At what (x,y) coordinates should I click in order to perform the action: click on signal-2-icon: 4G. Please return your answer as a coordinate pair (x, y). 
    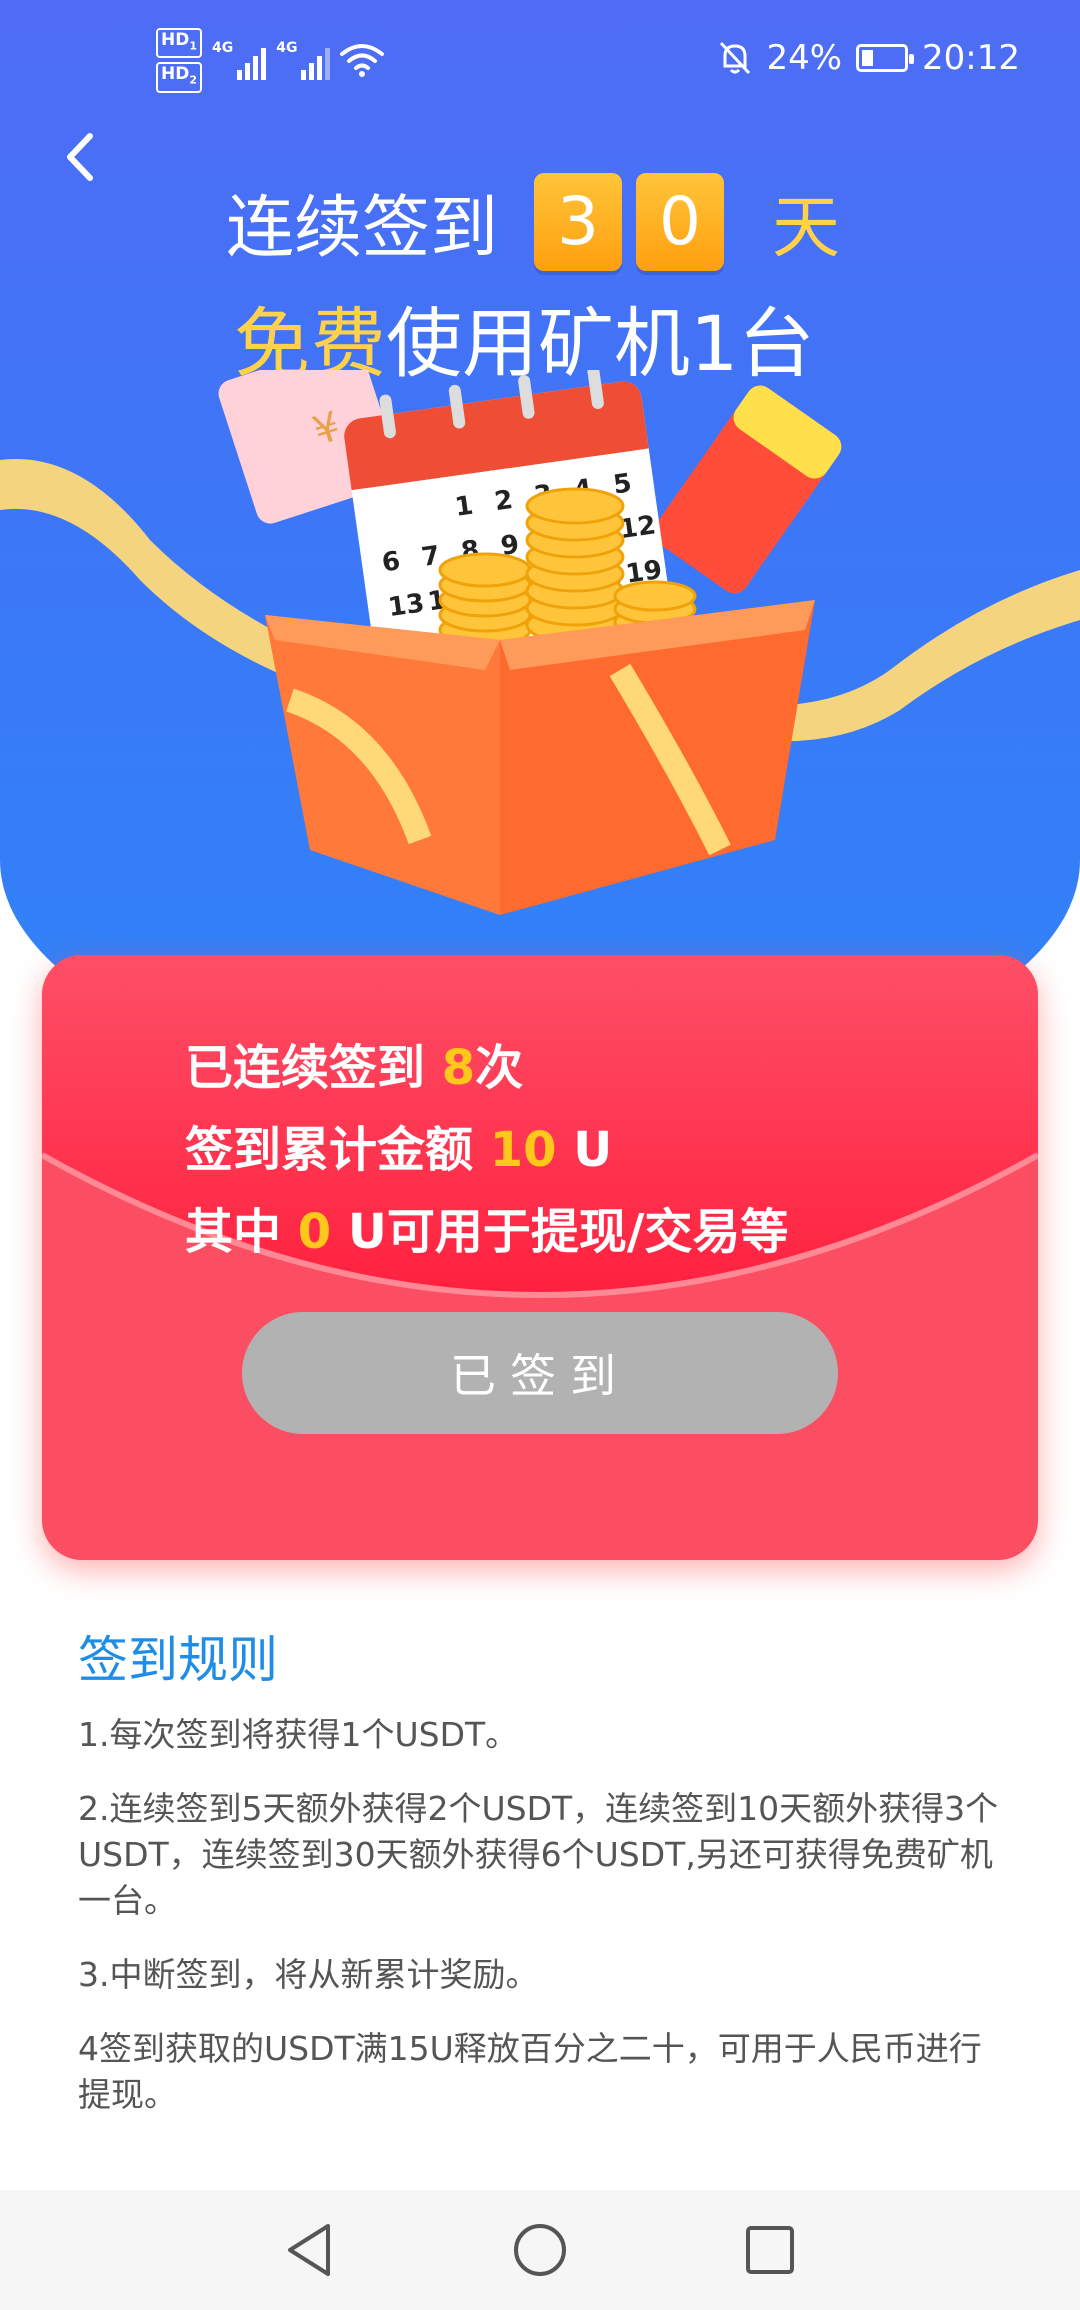
    Looking at the image, I should click on (303, 60).